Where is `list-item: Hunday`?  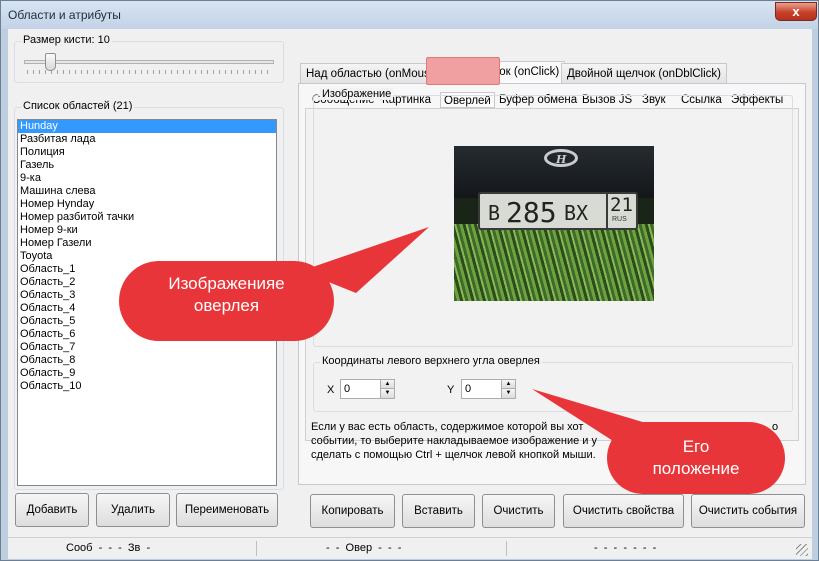
list-item: Hunday is located at coordinates (147, 126).